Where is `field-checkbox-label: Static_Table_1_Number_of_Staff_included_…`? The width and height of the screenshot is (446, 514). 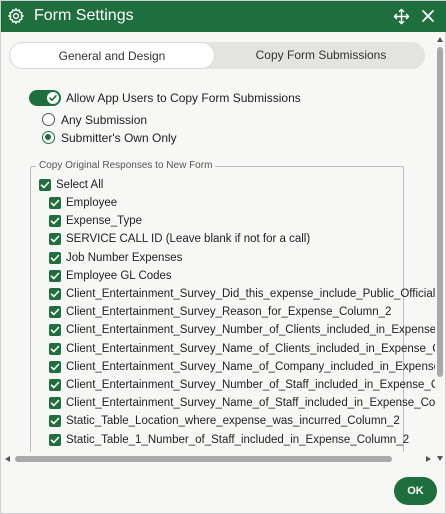
field-checkbox-label: Static_Table_1_Number_of_Staff_included_… is located at coordinates (238, 439).